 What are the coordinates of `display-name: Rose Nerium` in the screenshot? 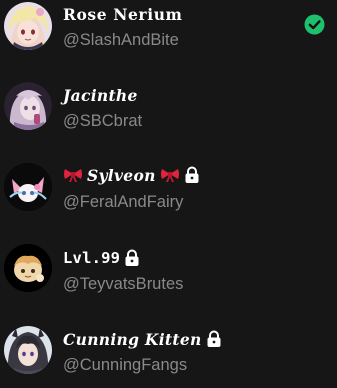 It's located at (123, 14).